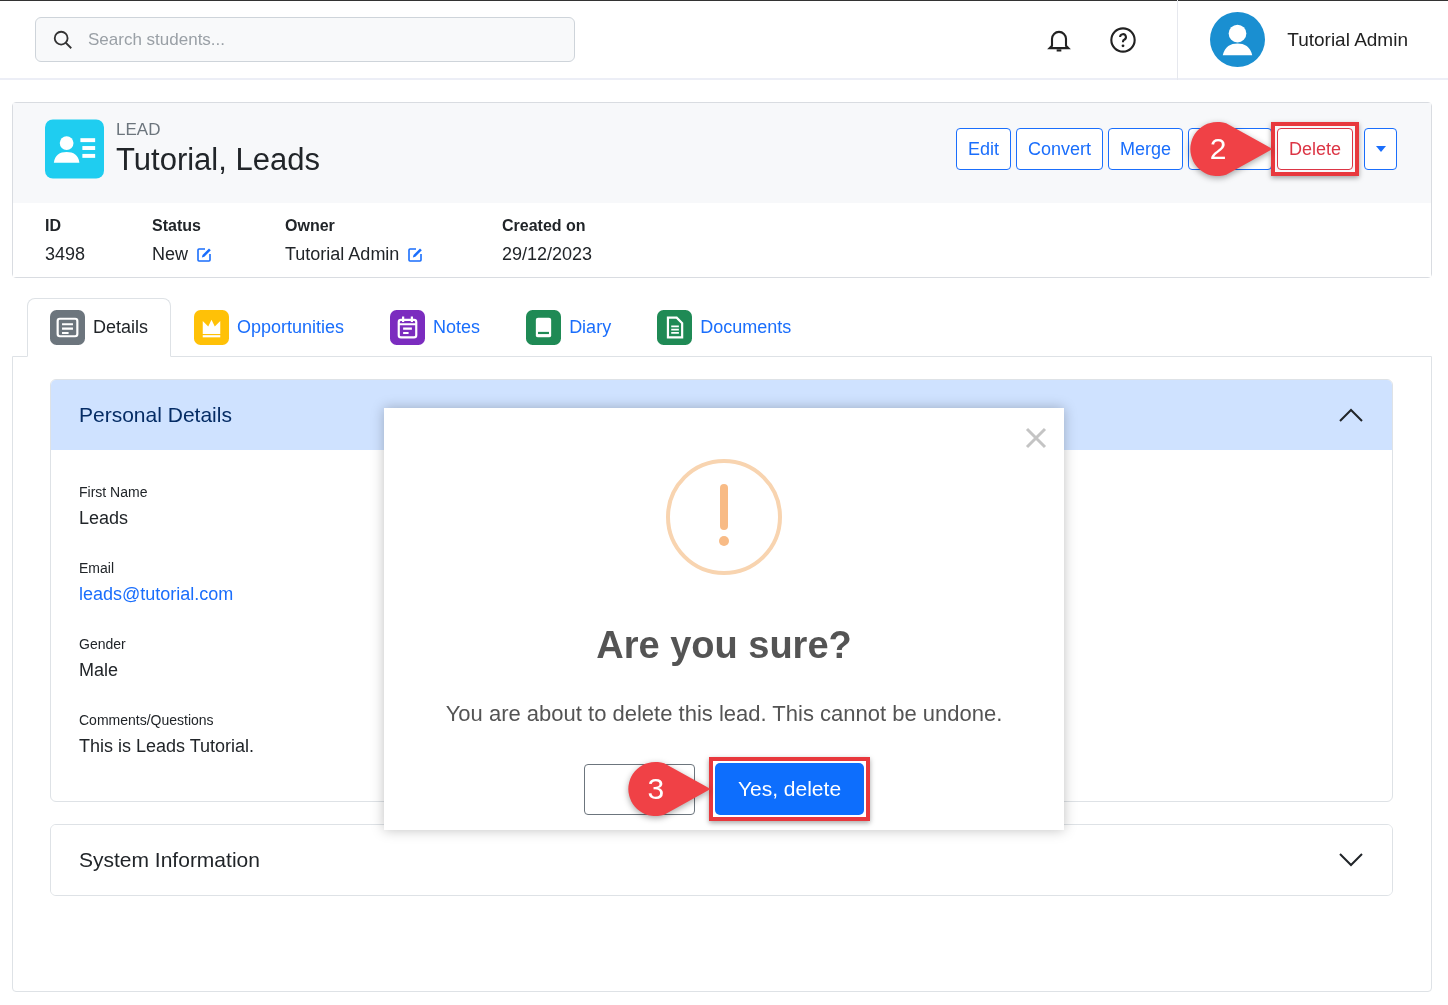 Image resolution: width=1448 pixels, height=1005 pixels. I want to click on caret-icon, so click(1380, 149).